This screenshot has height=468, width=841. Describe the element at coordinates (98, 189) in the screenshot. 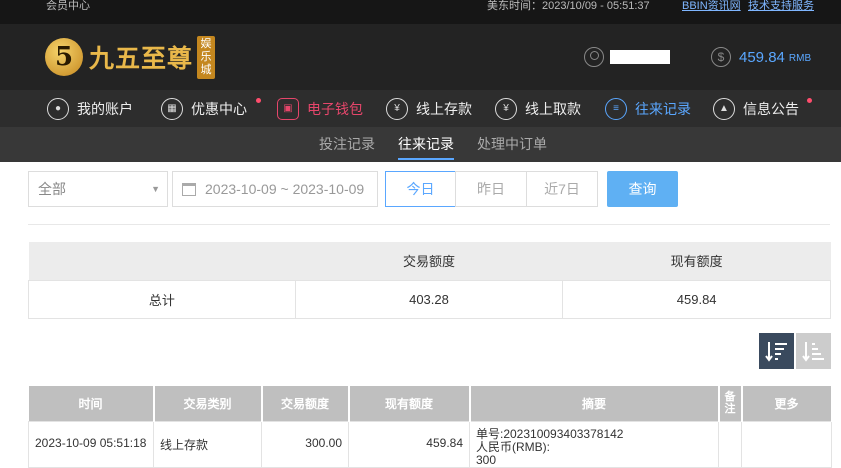

I see `transaction-type-select: 全部 ▼` at that location.